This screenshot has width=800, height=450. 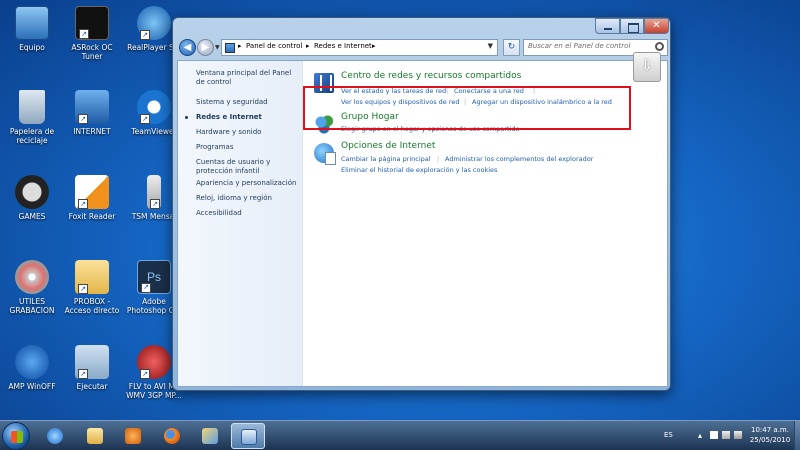 What do you see at coordinates (656, 26) in the screenshot?
I see `close-button: ✕` at bounding box center [656, 26].